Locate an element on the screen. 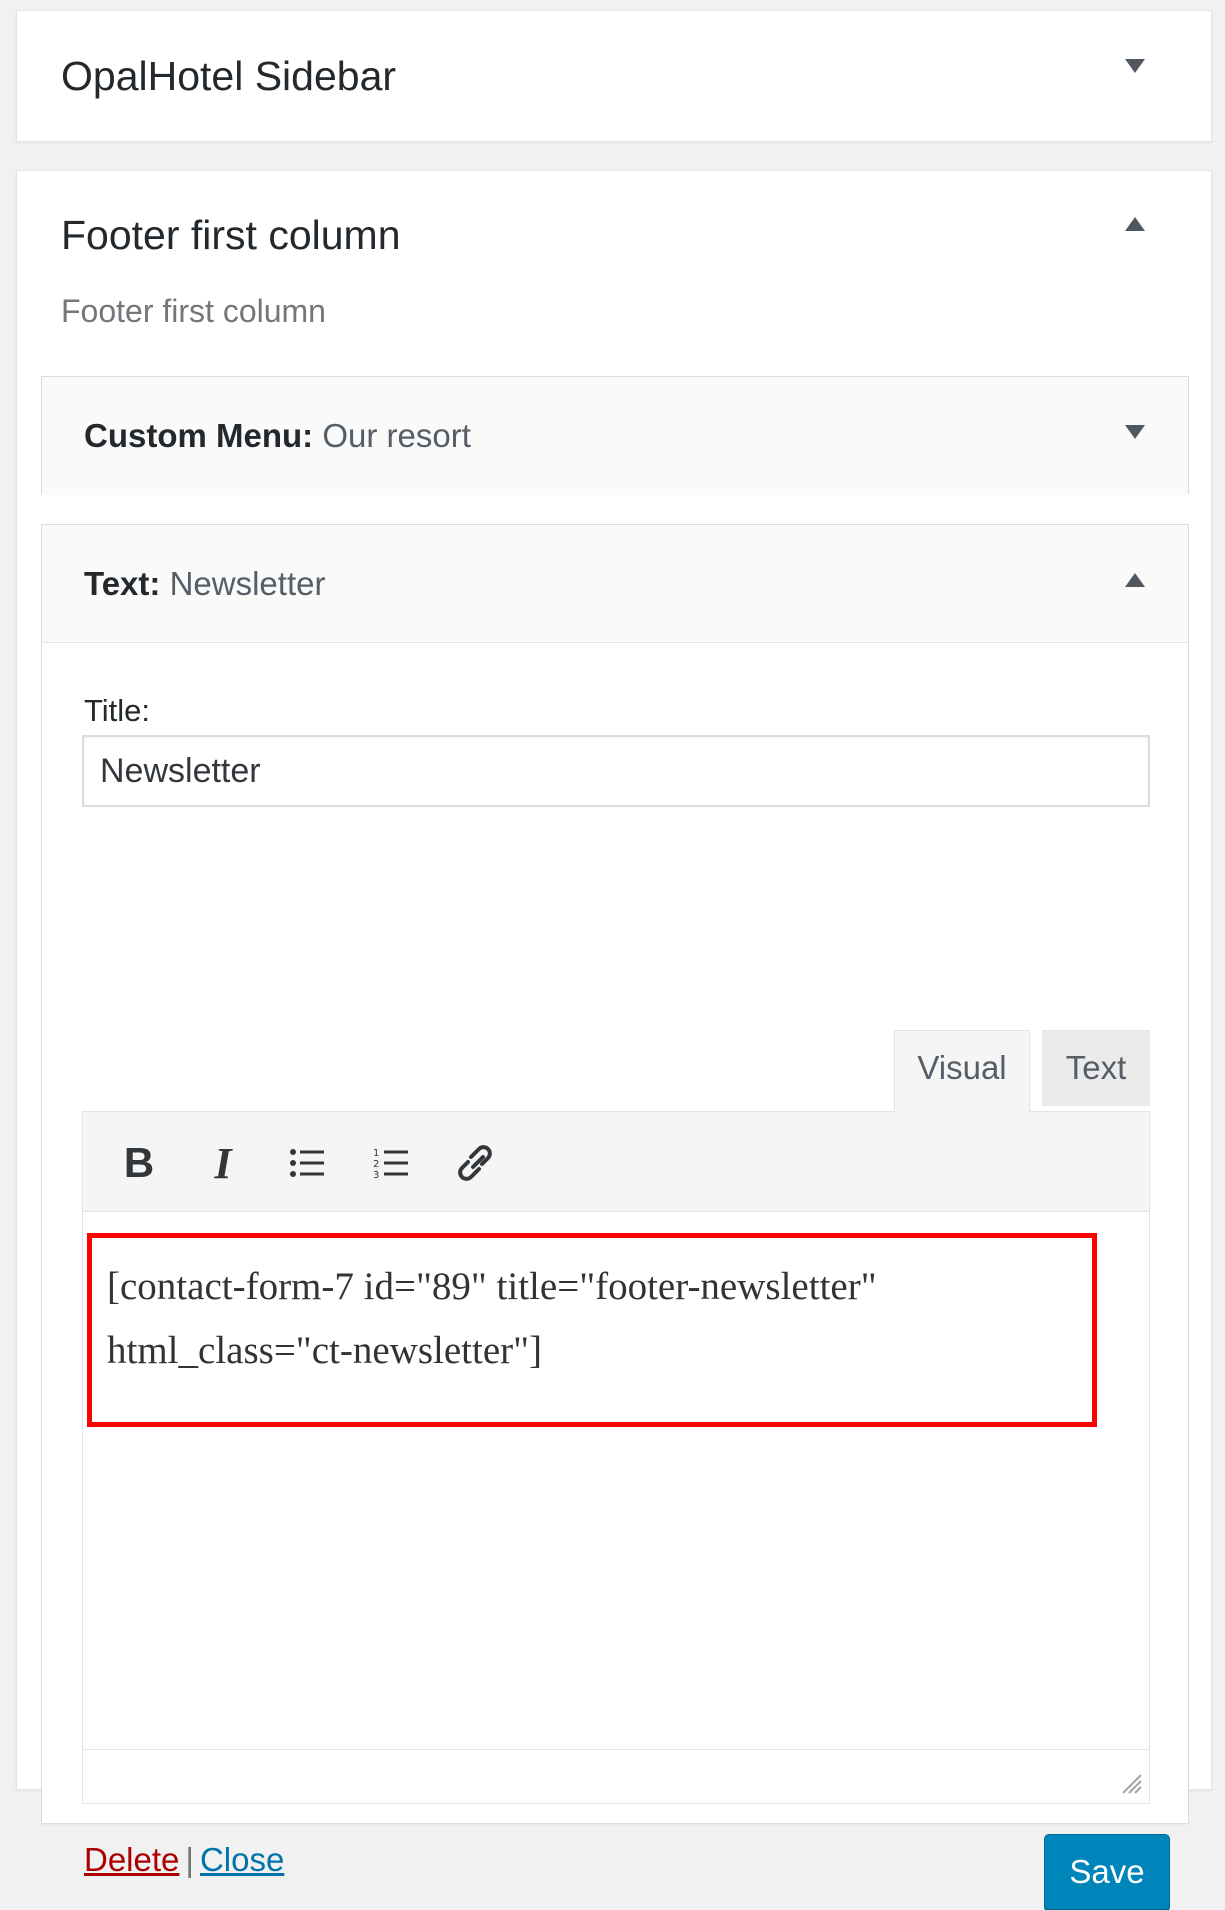 Image resolution: width=1225 pixels, height=1910 pixels. sidebar-title: OpalHotel Sidebar is located at coordinates (228, 76).